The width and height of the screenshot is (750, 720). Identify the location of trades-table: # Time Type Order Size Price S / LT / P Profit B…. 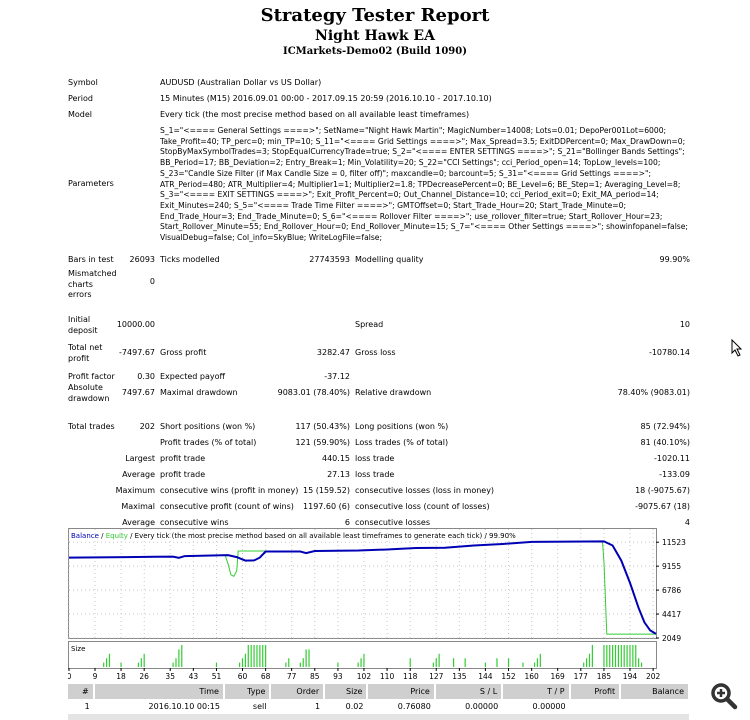
(379, 702).